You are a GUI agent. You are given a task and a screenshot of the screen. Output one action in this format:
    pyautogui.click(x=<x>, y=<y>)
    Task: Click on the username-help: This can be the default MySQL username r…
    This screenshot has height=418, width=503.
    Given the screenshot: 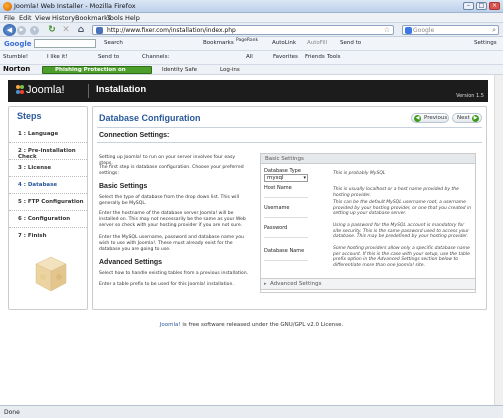 What is the action you would take?
    pyautogui.click(x=402, y=208)
    